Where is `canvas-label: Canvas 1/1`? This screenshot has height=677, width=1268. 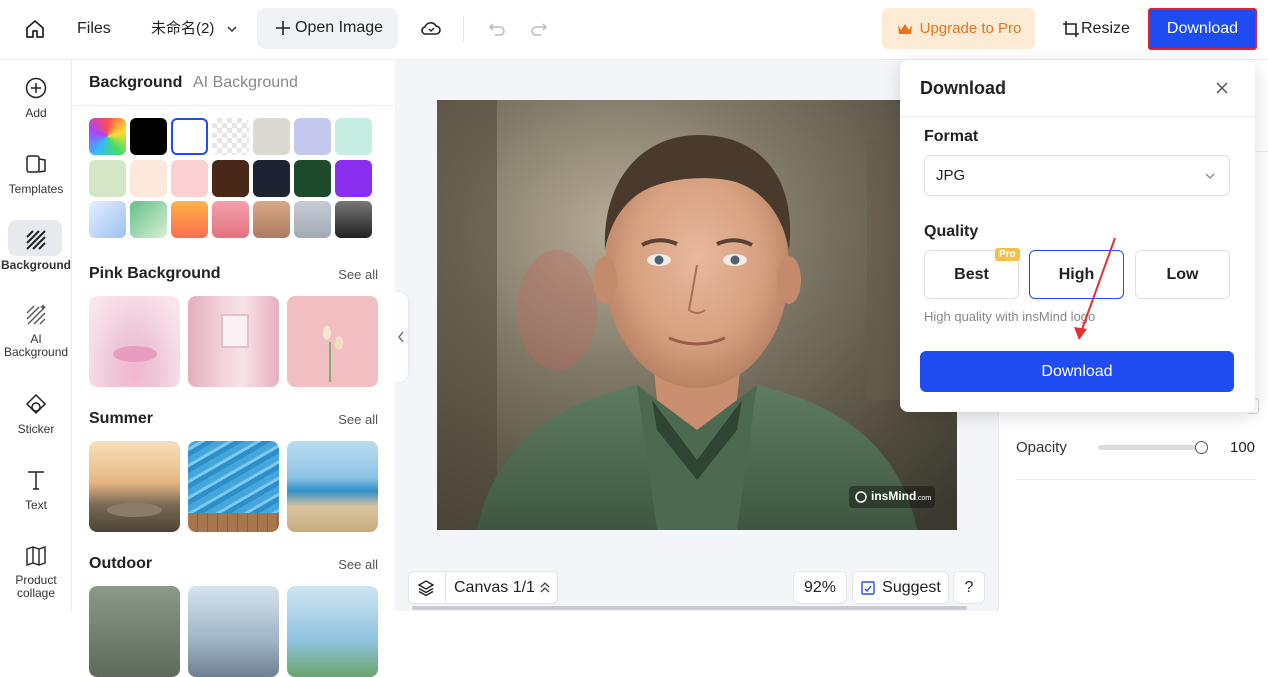 canvas-label: Canvas 1/1 is located at coordinates (494, 587).